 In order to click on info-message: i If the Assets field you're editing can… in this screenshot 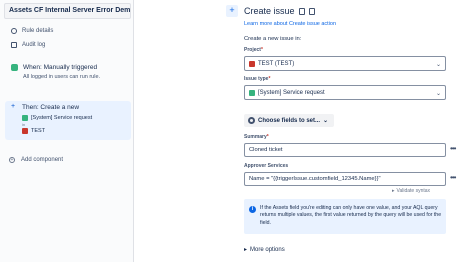, I will do `click(345, 216)`.